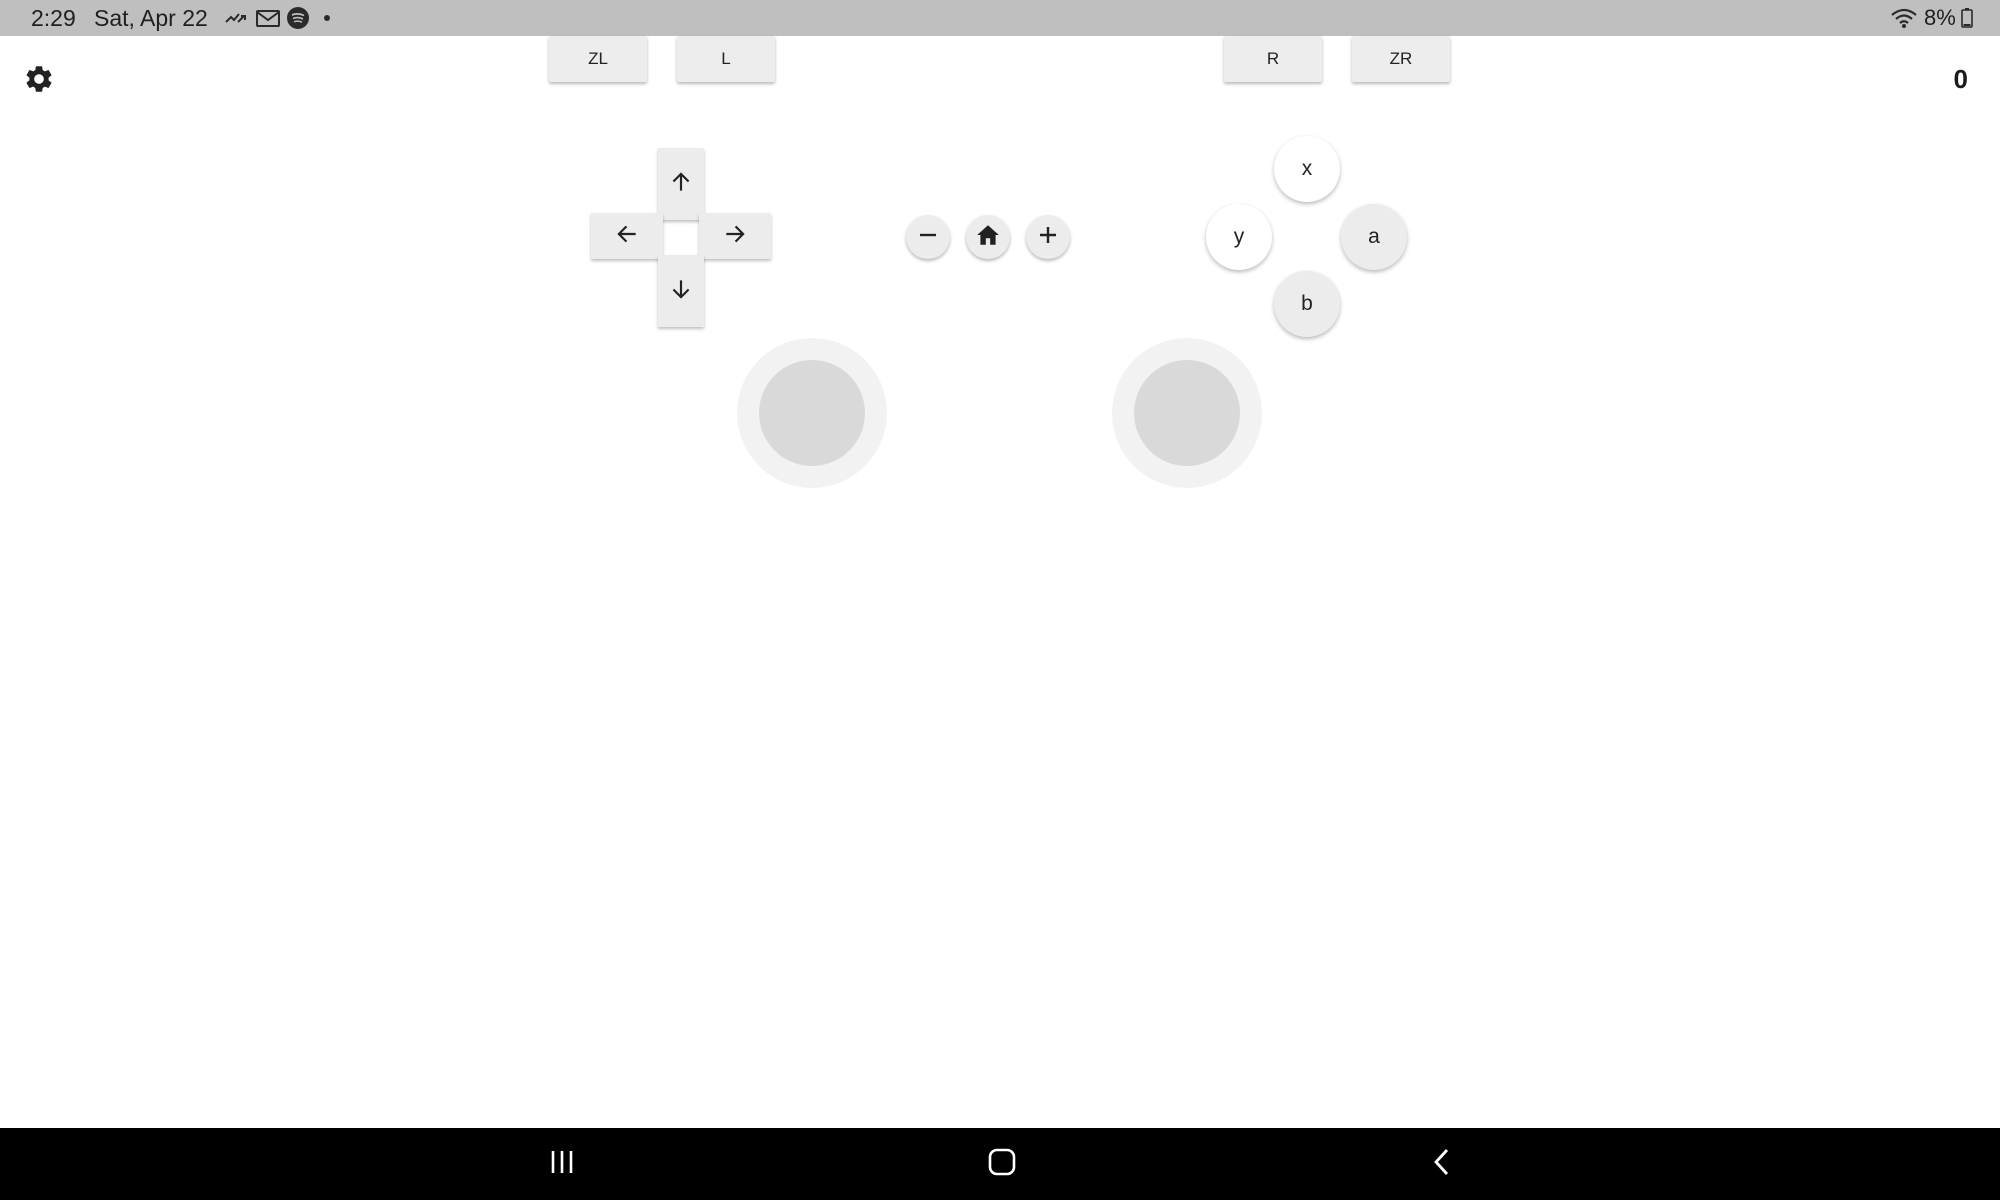  What do you see at coordinates (1000, 18) in the screenshot?
I see `status-bar: 2:29 Sat, Apr 22 8%` at bounding box center [1000, 18].